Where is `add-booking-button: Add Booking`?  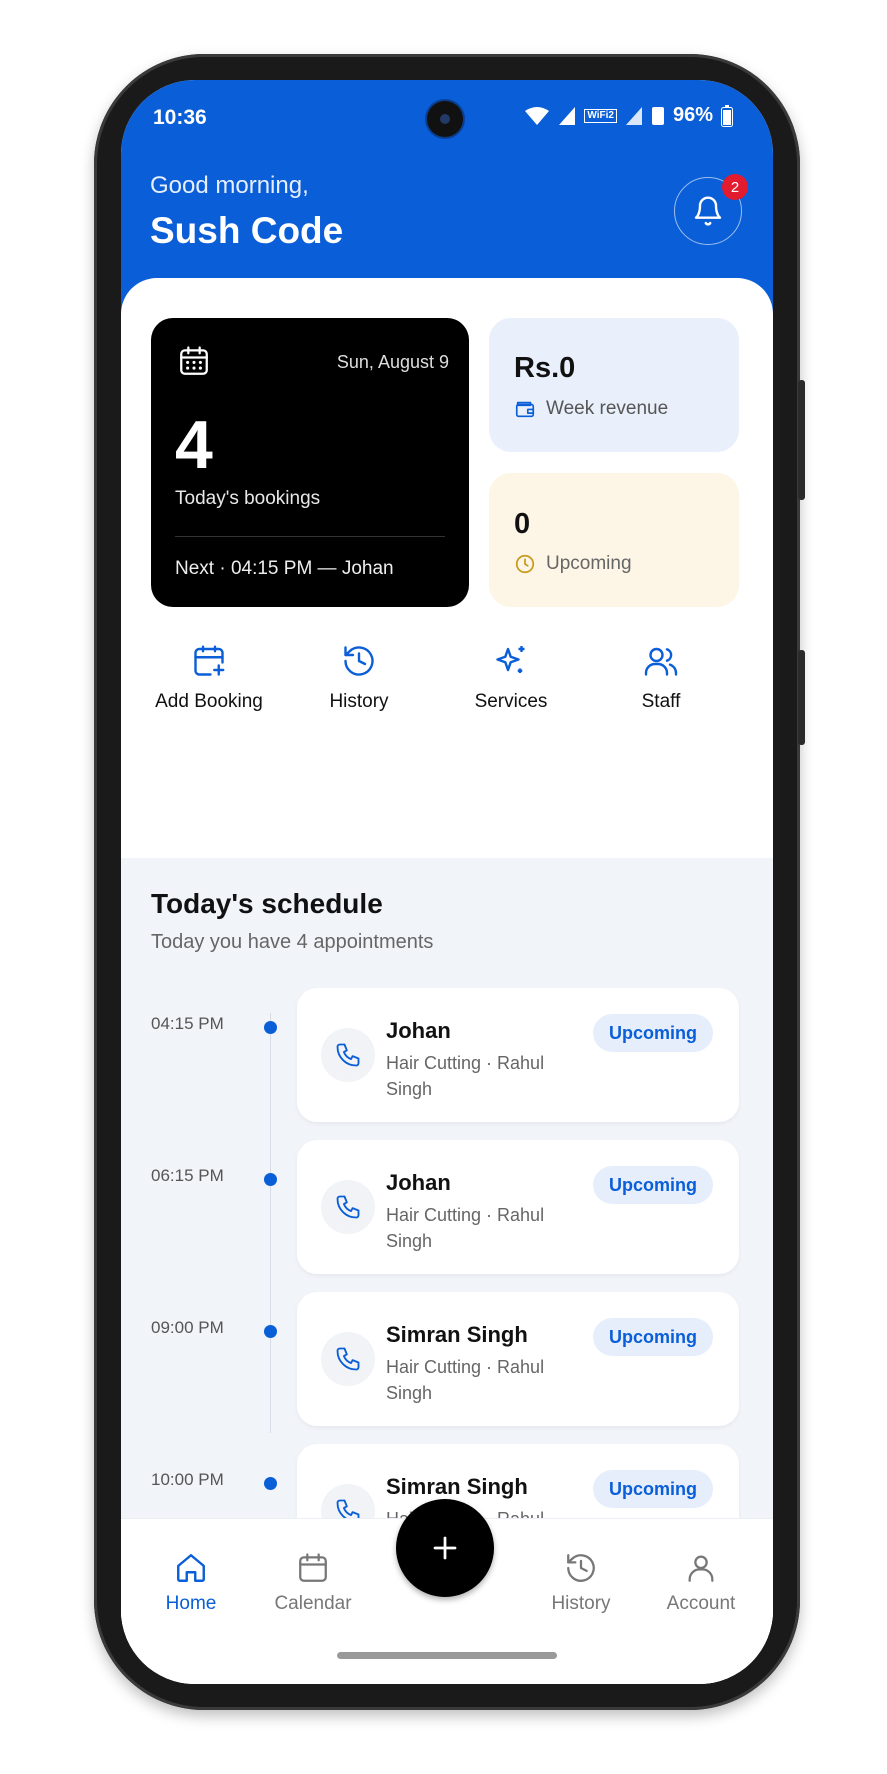
add-booking-button: Add Booking is located at coordinates (209, 678).